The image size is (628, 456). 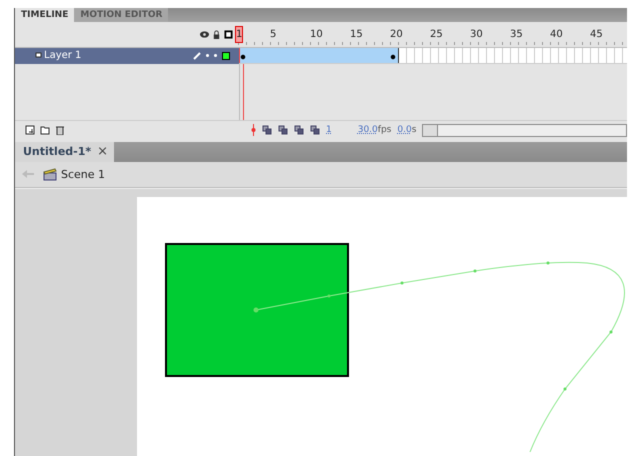 What do you see at coordinates (197, 56) in the screenshot?
I see `pencil-icon` at bounding box center [197, 56].